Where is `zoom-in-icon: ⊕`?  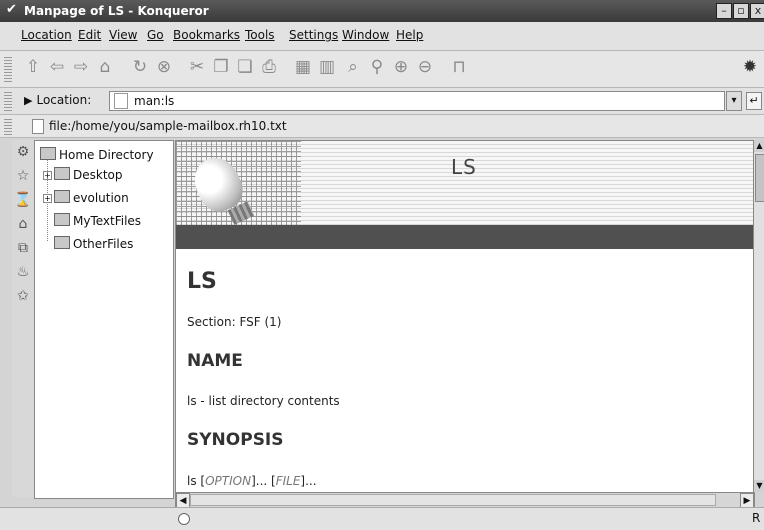 zoom-in-icon: ⊕ is located at coordinates (401, 67).